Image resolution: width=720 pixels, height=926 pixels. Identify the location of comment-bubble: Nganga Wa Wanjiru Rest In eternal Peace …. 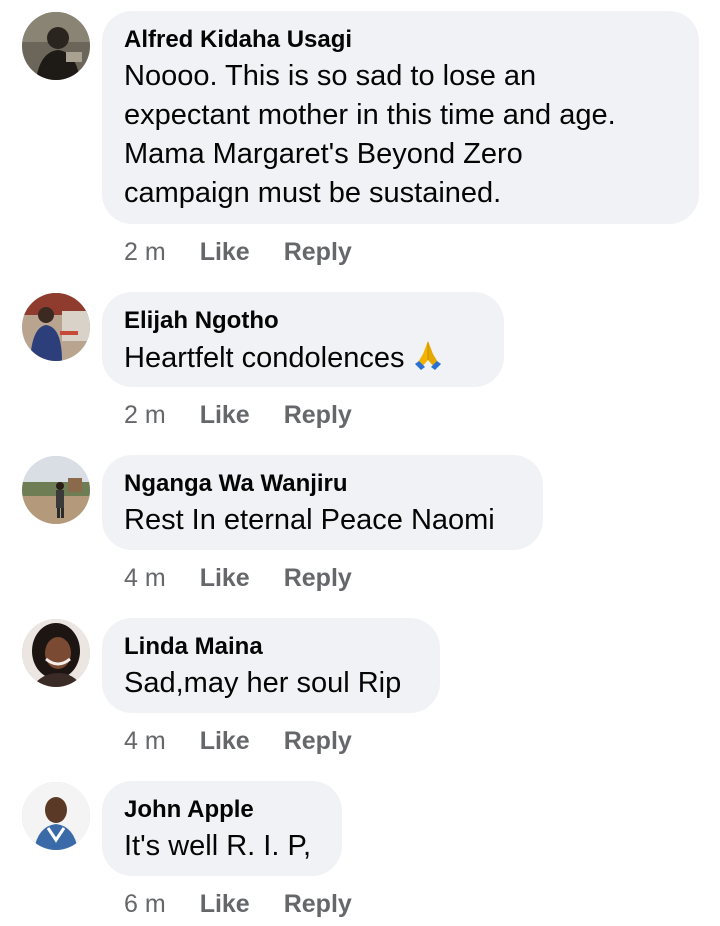
(322, 502).